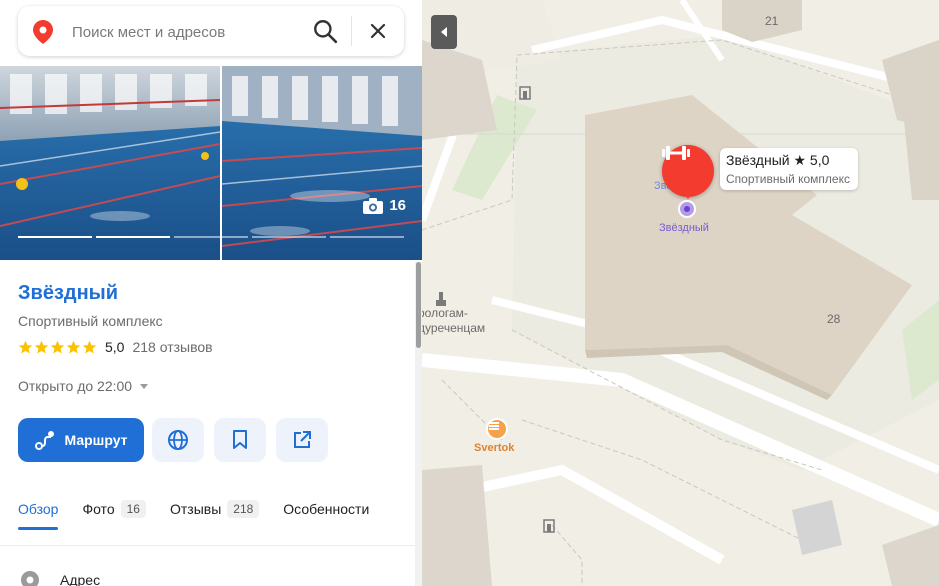 The image size is (939, 586). What do you see at coordinates (30, 578) in the screenshot?
I see `address-pin-icon` at bounding box center [30, 578].